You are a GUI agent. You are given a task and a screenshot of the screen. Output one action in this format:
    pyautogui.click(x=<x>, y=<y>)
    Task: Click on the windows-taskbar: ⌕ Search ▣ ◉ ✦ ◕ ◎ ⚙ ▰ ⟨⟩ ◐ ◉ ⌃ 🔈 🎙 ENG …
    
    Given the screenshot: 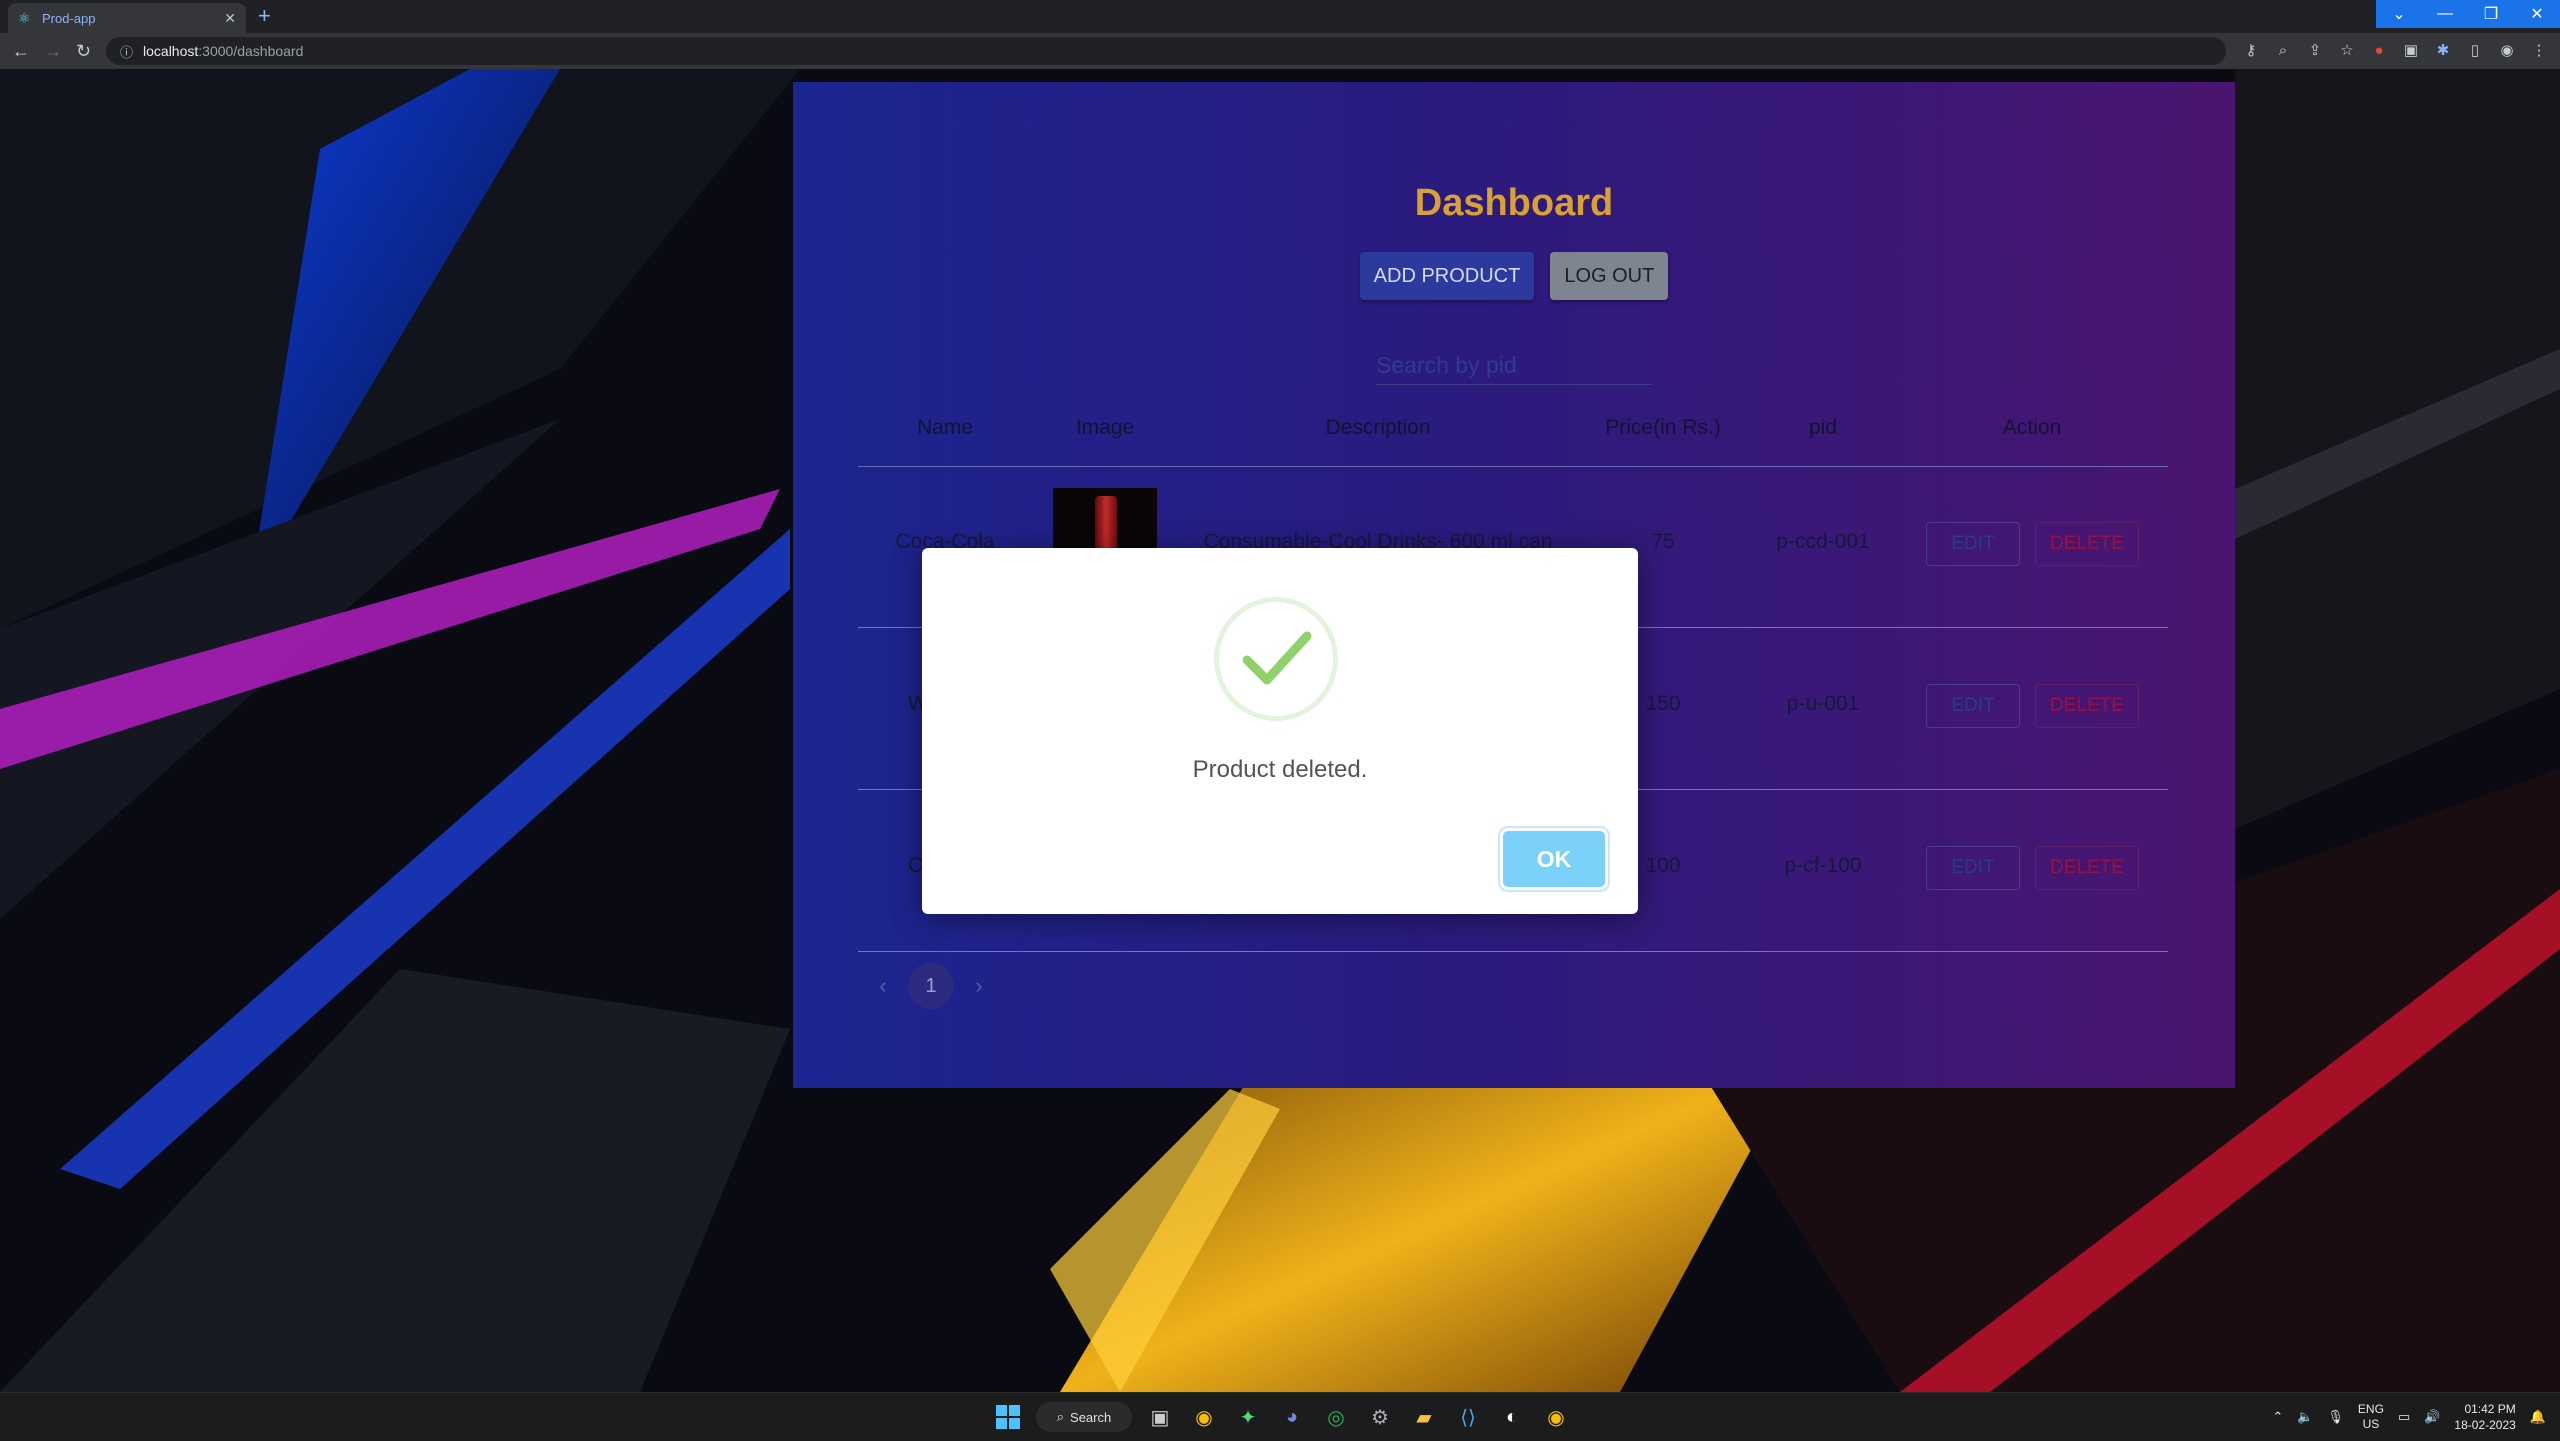 What is the action you would take?
    pyautogui.click(x=1280, y=1416)
    